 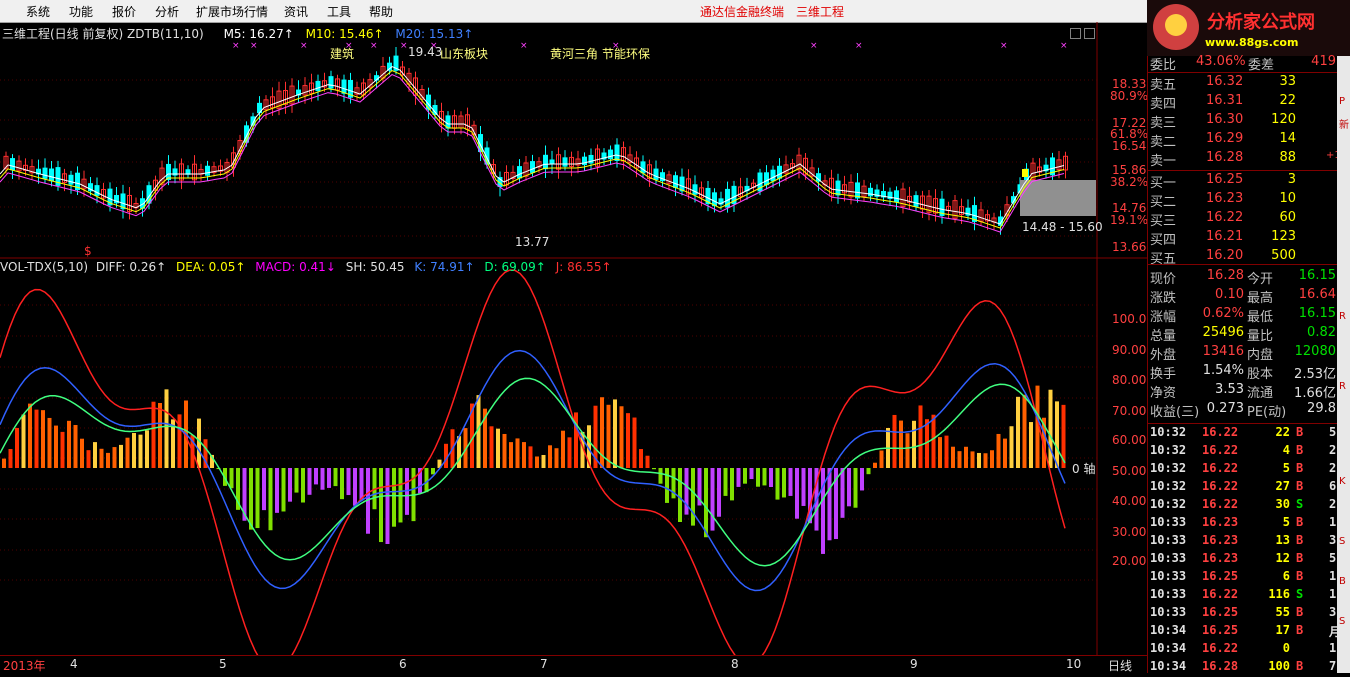 What do you see at coordinates (1342, 386) in the screenshot?
I see `scroll-mark: R` at bounding box center [1342, 386].